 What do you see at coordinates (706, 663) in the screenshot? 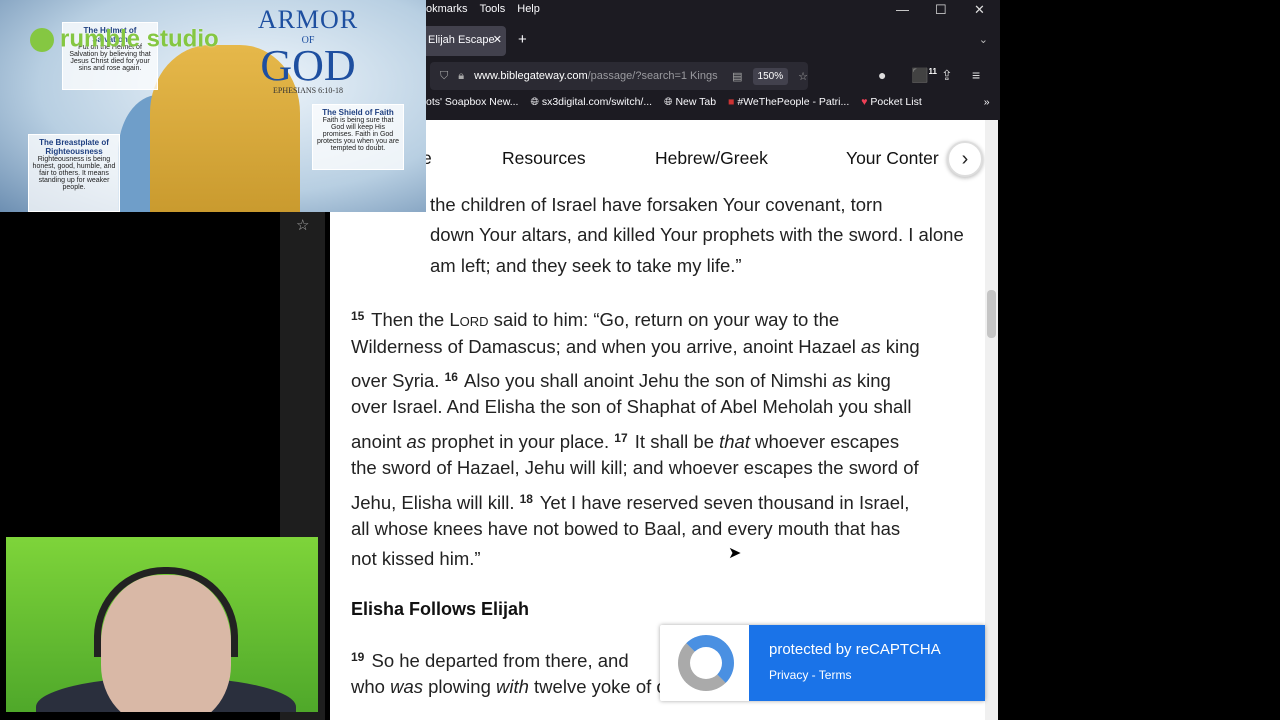
I see `recaptcha-logo-icon` at bounding box center [706, 663].